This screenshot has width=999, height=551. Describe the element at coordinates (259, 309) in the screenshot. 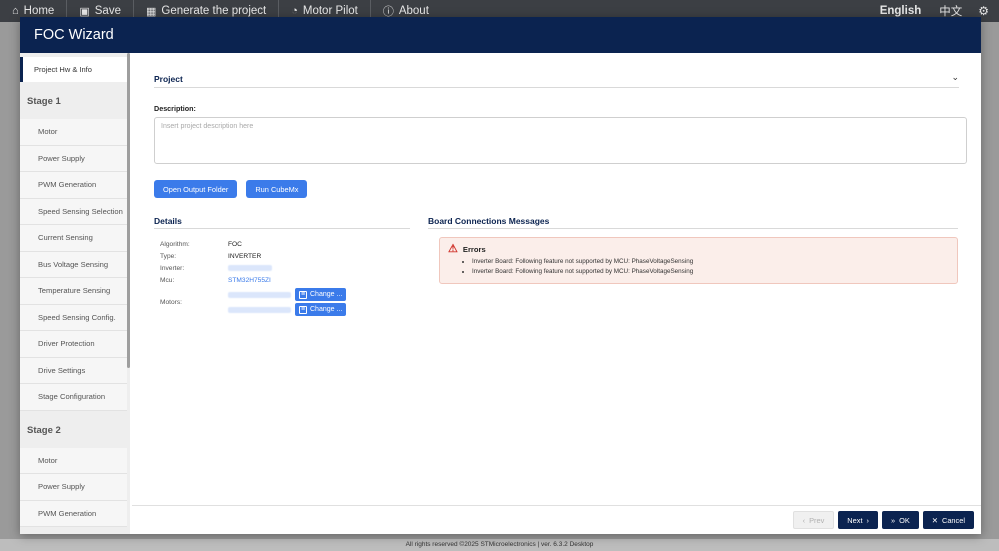

I see `motor2-value-redacted` at that location.